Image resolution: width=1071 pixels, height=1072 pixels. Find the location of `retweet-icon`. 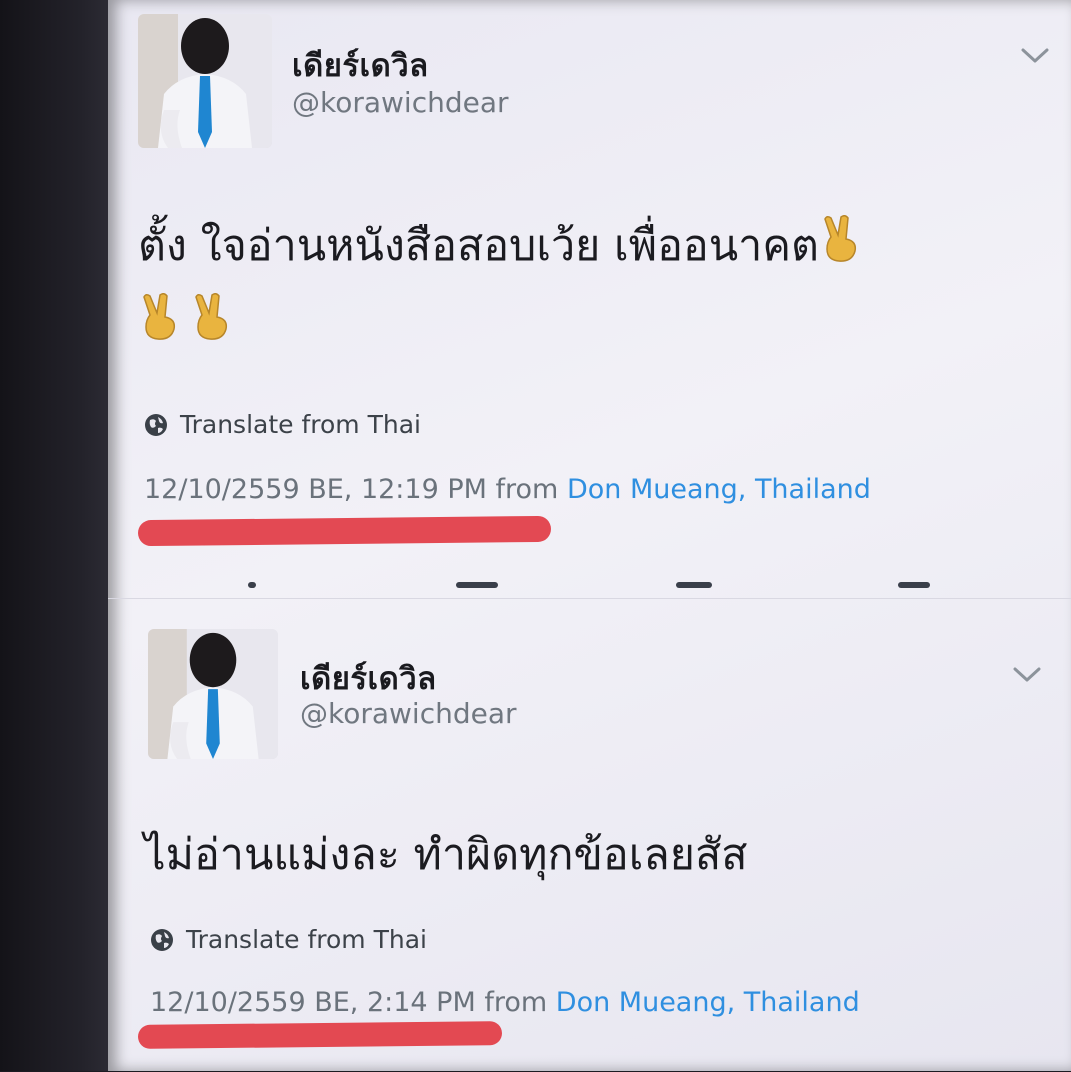

retweet-icon is located at coordinates (477, 585).